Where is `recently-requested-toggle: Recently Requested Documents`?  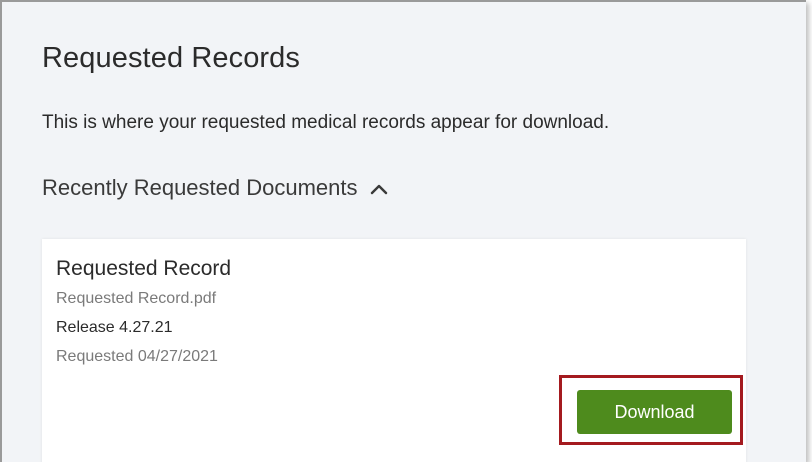 recently-requested-toggle: Recently Requested Documents is located at coordinates (215, 188).